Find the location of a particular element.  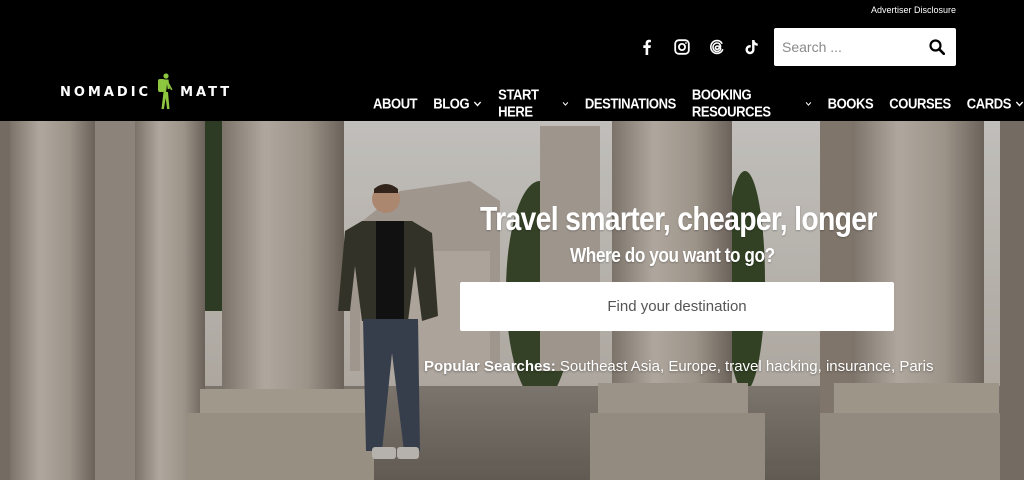

nav-item-courses: COURSES is located at coordinates (920, 103).